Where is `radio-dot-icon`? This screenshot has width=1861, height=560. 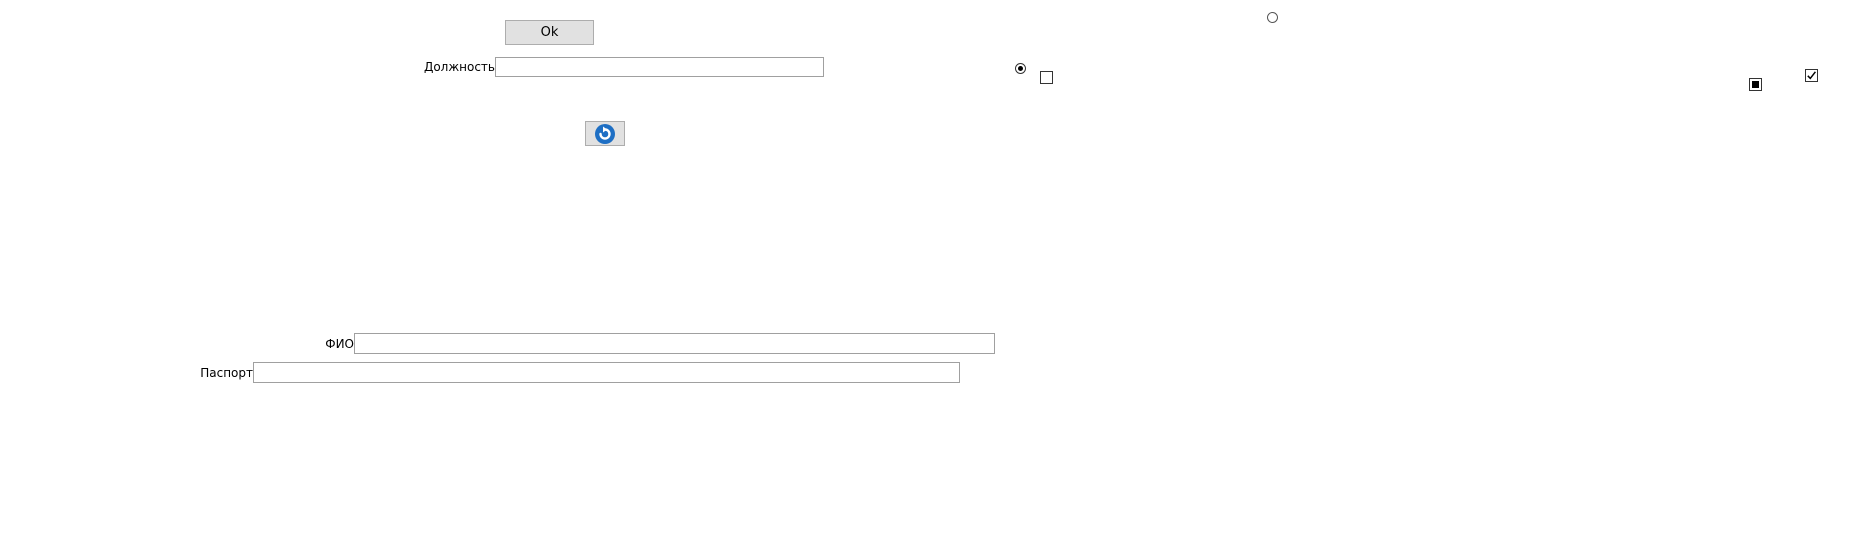
radio-dot-icon is located at coordinates (1020, 68).